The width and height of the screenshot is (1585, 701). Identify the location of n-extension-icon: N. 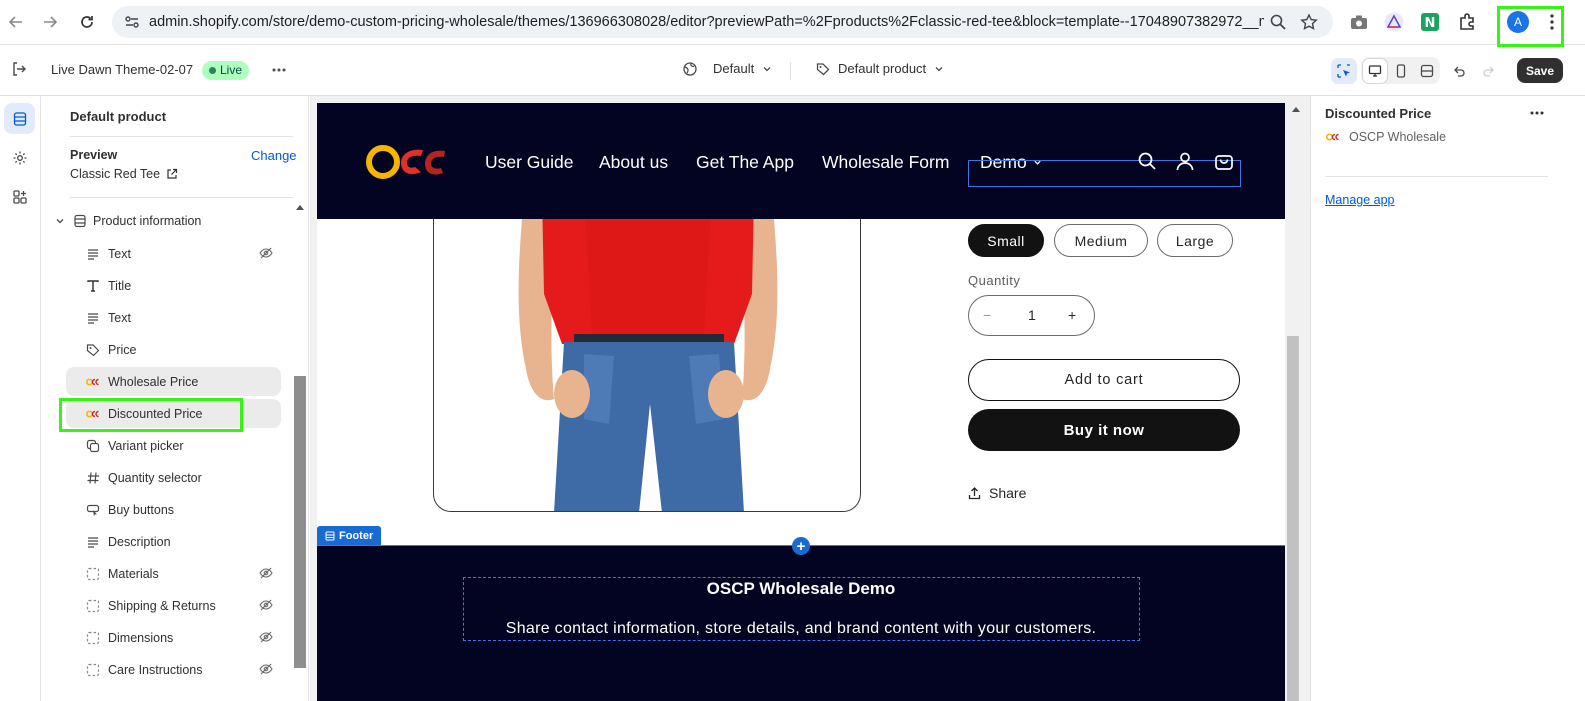
(1430, 22).